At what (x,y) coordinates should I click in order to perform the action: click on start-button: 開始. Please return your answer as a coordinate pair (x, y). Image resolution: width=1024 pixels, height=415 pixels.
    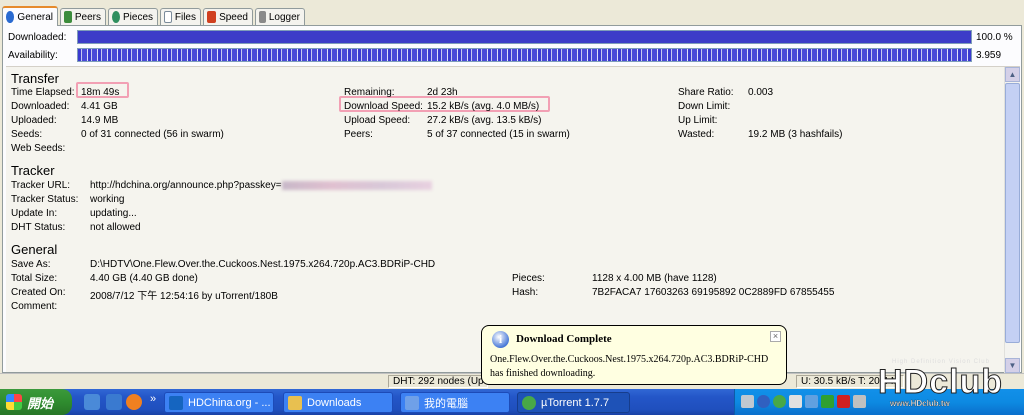
    Looking at the image, I should click on (36, 402).